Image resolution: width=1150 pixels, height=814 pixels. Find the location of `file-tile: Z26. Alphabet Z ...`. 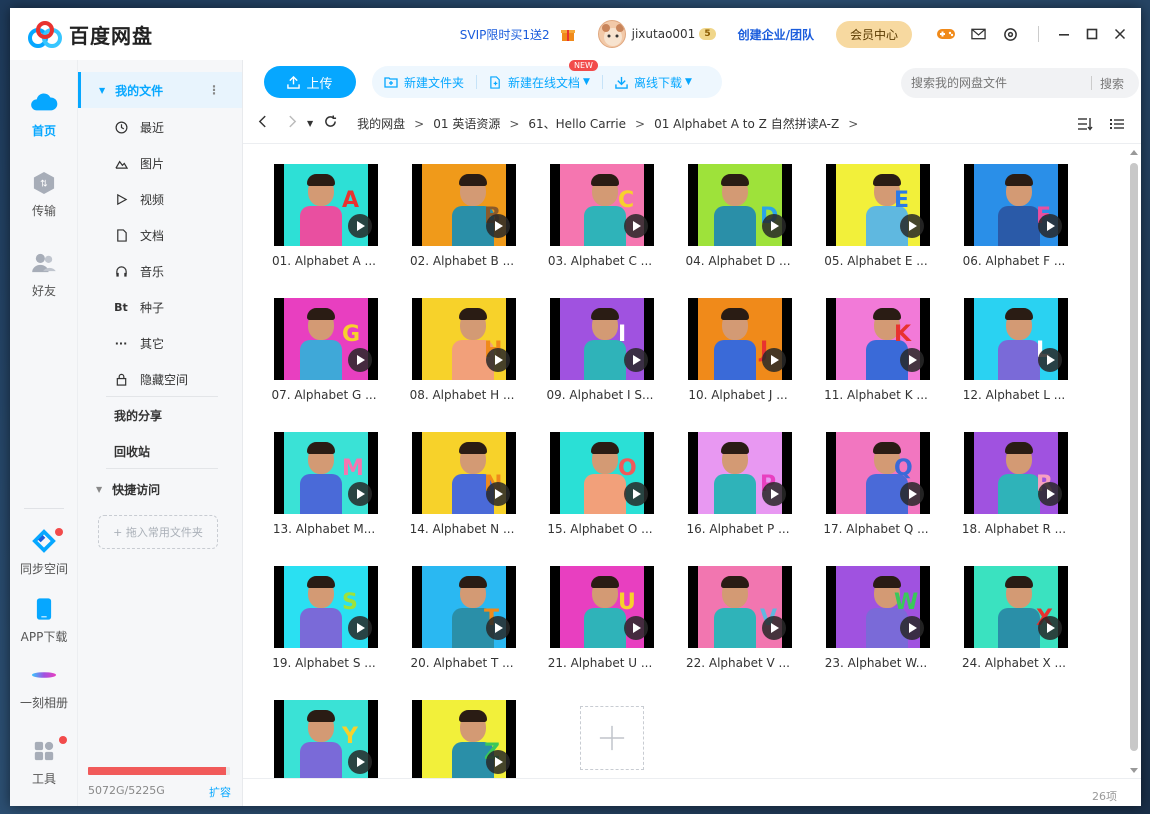

file-tile: Z26. Alphabet Z ... is located at coordinates (462, 732).